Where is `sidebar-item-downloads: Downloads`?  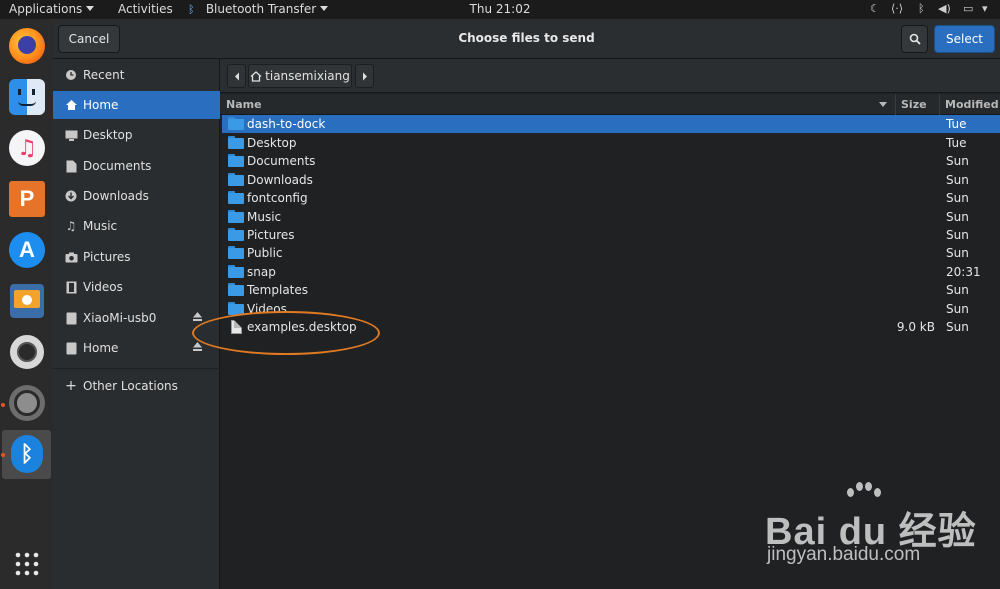
sidebar-item-downloads: Downloads is located at coordinates (136, 196).